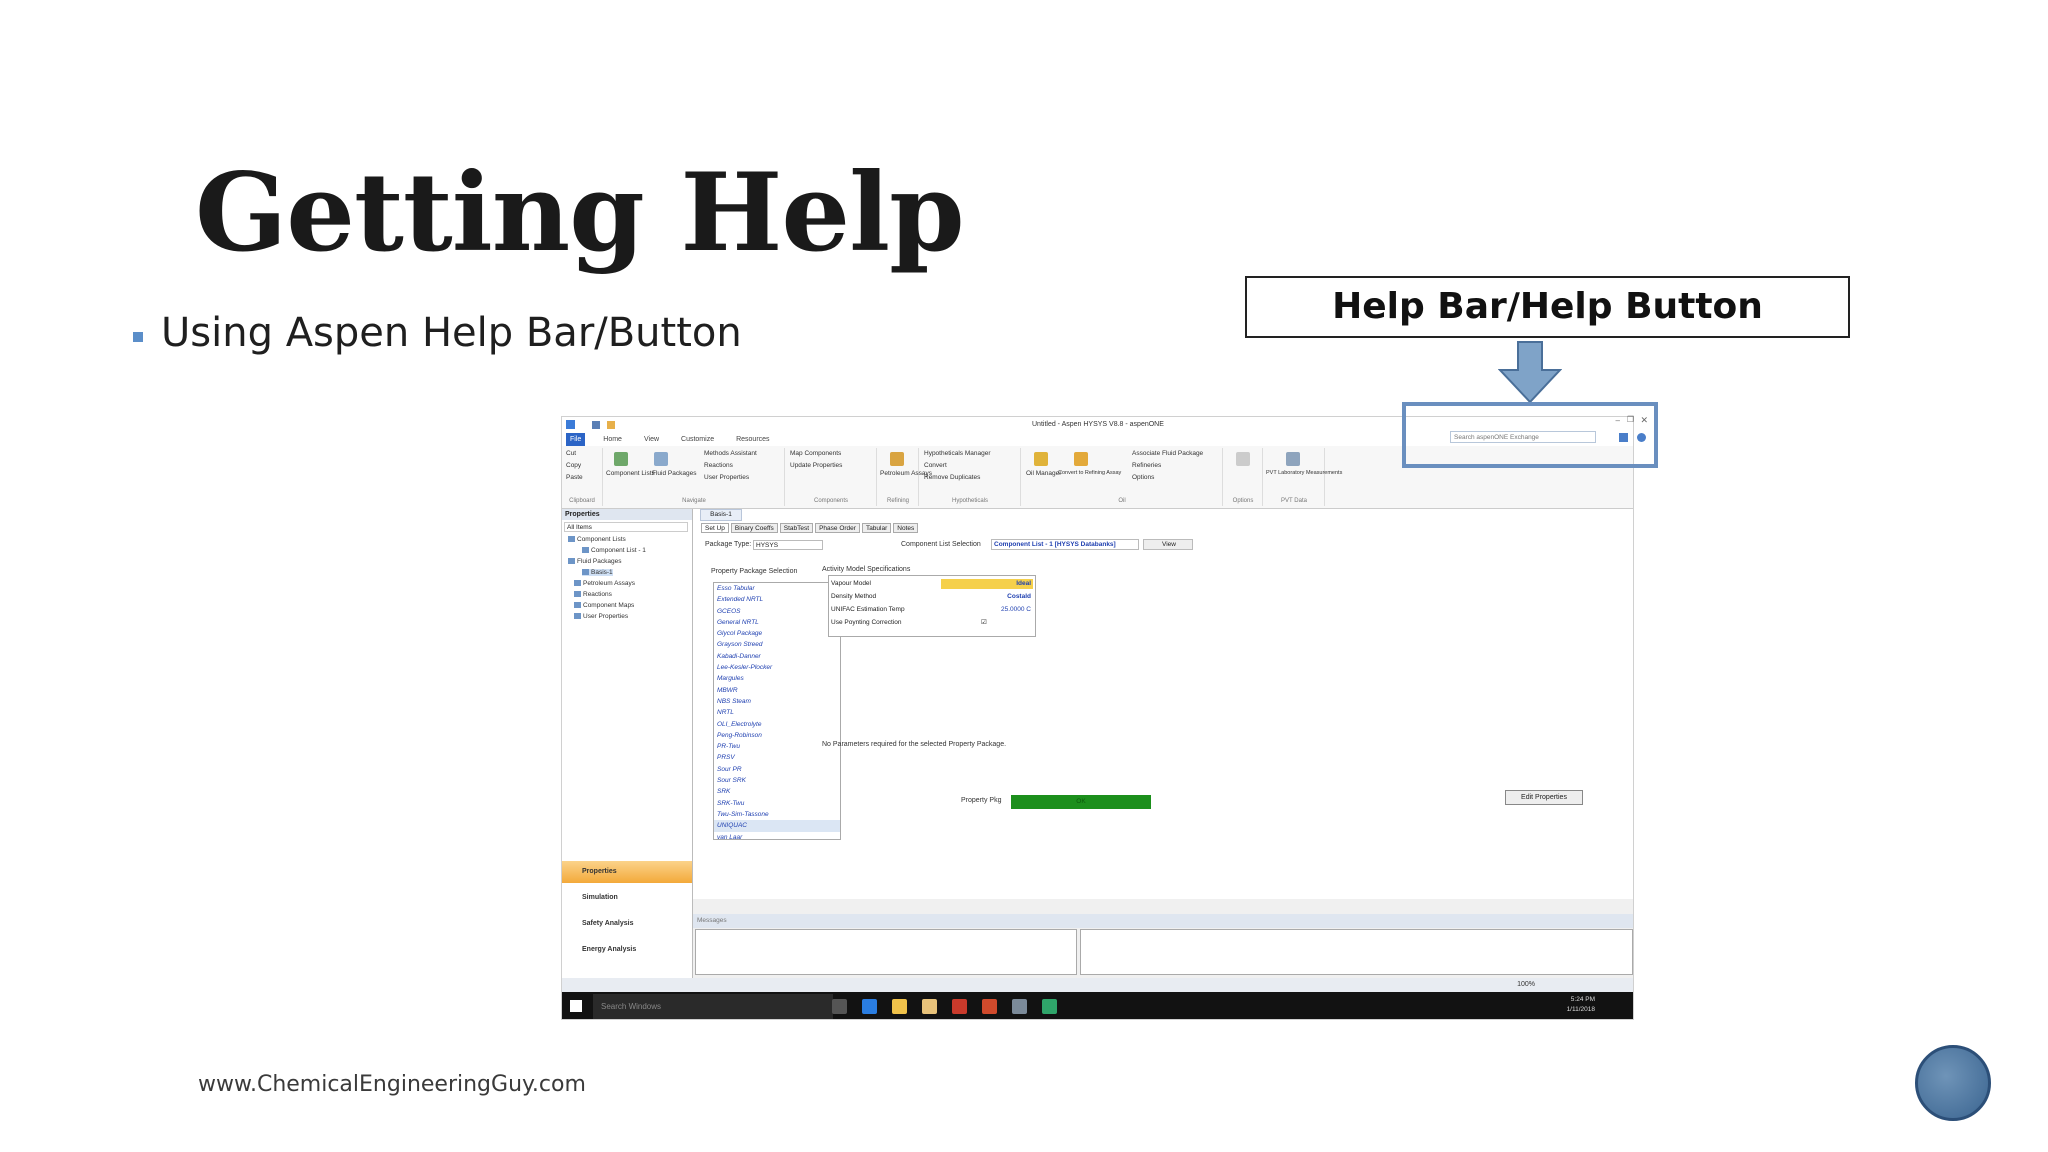 Image resolution: width=2048 pixels, height=1152 pixels. What do you see at coordinates (1049, 1006) in the screenshot?
I see `hysys-icon` at bounding box center [1049, 1006].